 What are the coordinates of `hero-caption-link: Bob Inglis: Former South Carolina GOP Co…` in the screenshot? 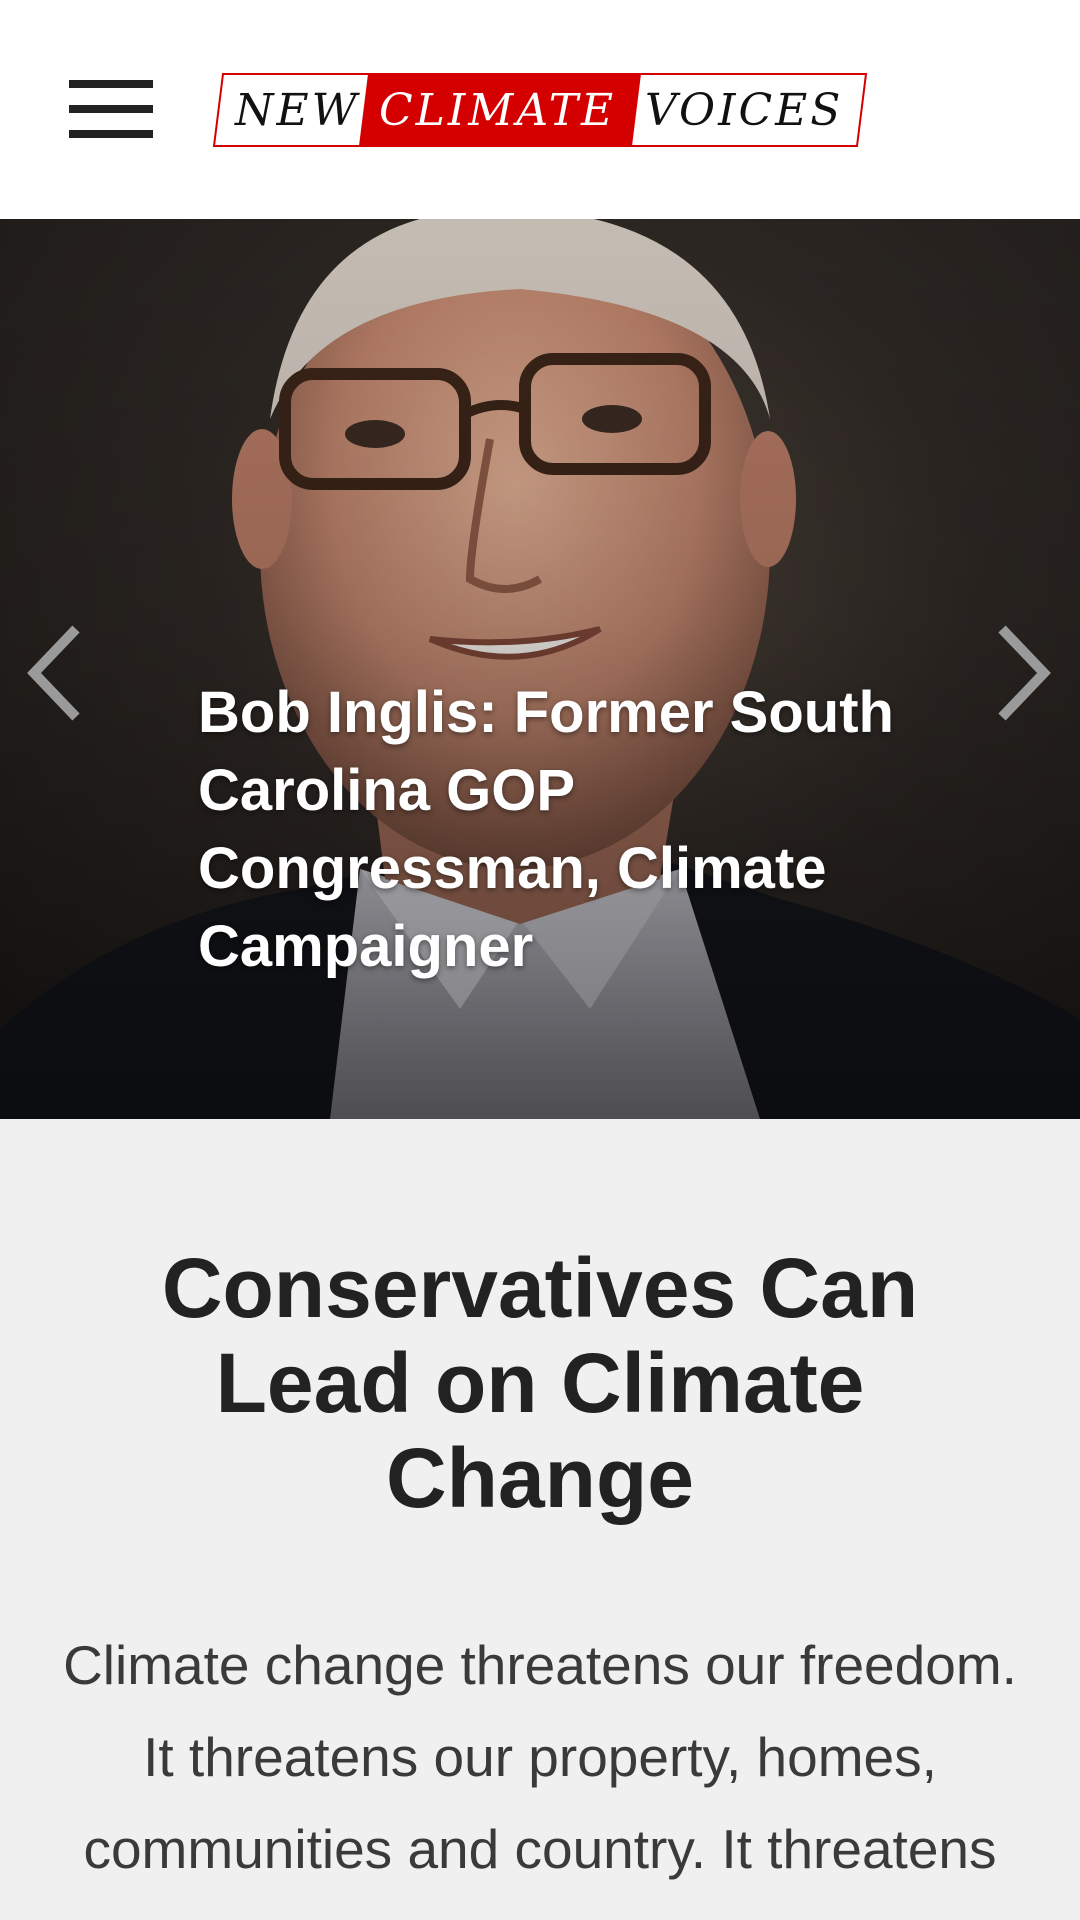 It's located at (568, 830).